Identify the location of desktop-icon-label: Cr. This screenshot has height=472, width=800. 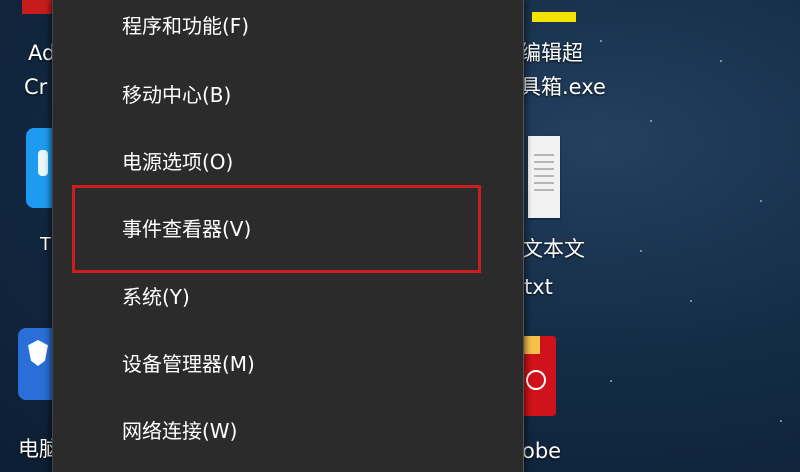
(35, 87).